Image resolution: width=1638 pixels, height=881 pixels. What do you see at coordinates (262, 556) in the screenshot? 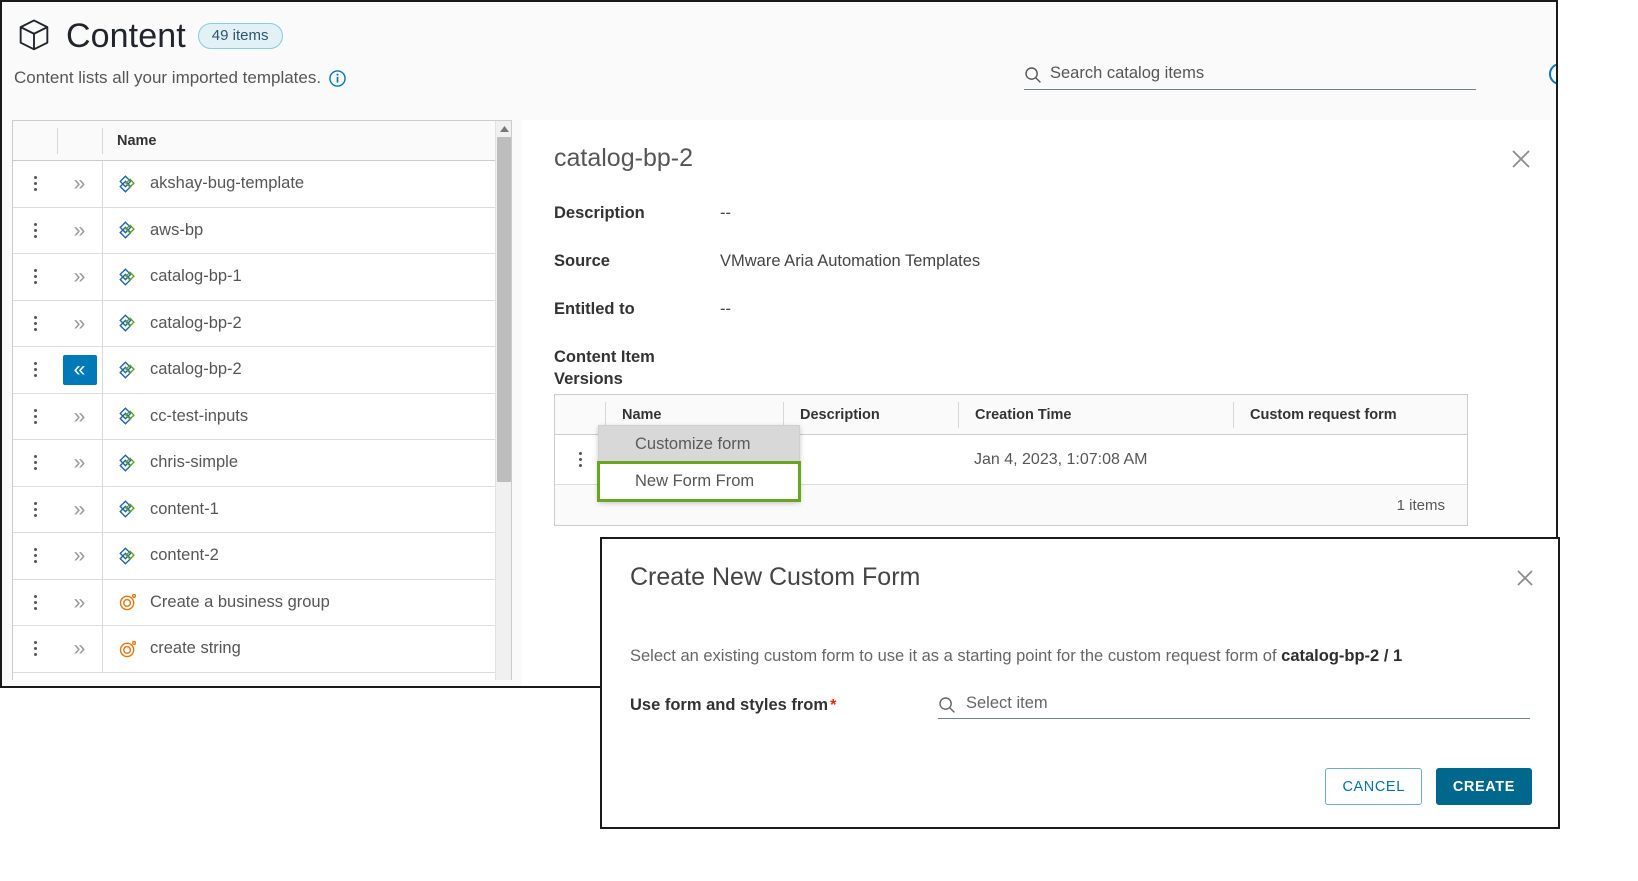
I see `table-row: » content-2` at bounding box center [262, 556].